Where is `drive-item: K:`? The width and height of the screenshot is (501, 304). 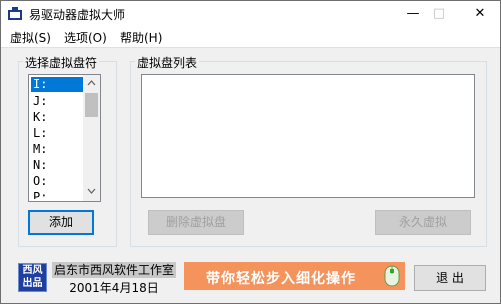 drive-item: K: is located at coordinates (57, 117).